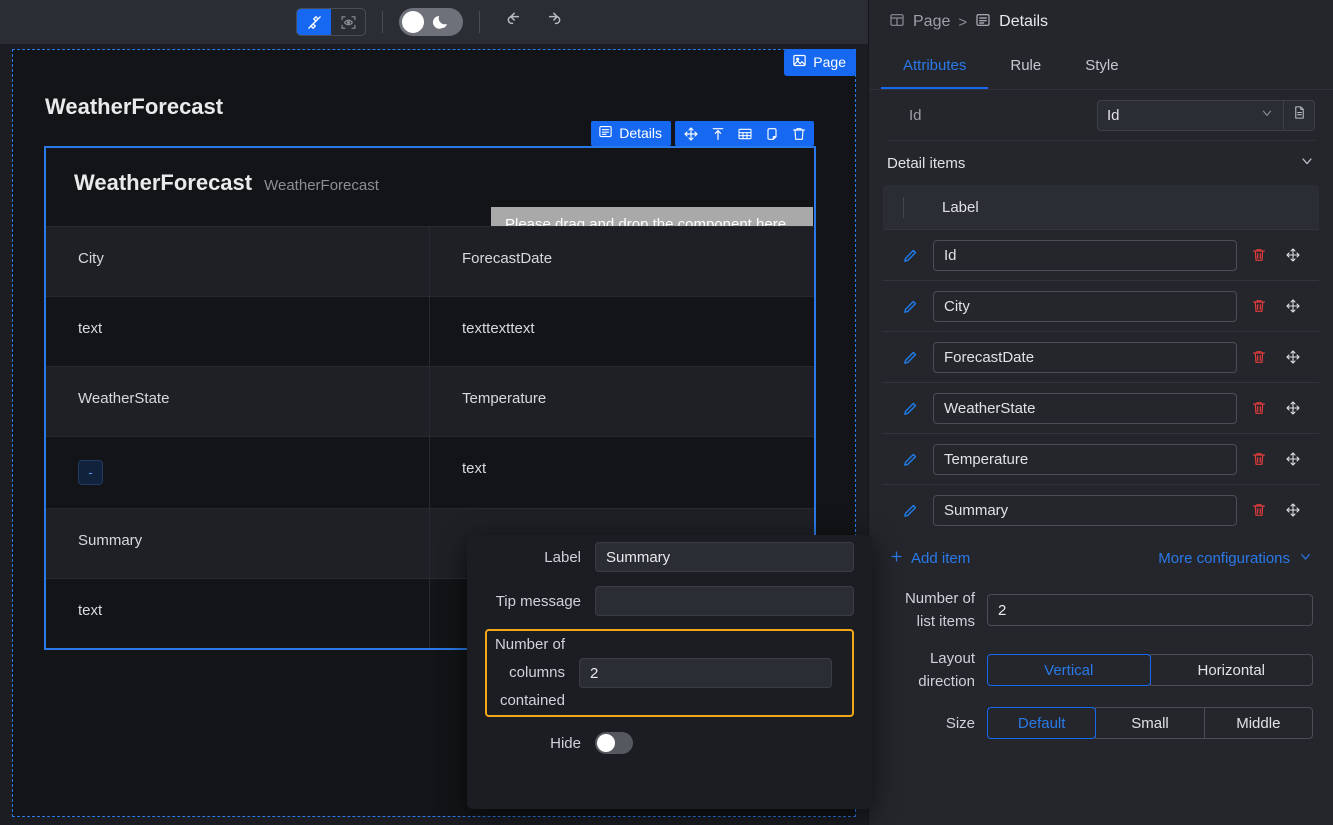 The height and width of the screenshot is (825, 1333). I want to click on table-cell-right: ForecastDate, so click(622, 261).